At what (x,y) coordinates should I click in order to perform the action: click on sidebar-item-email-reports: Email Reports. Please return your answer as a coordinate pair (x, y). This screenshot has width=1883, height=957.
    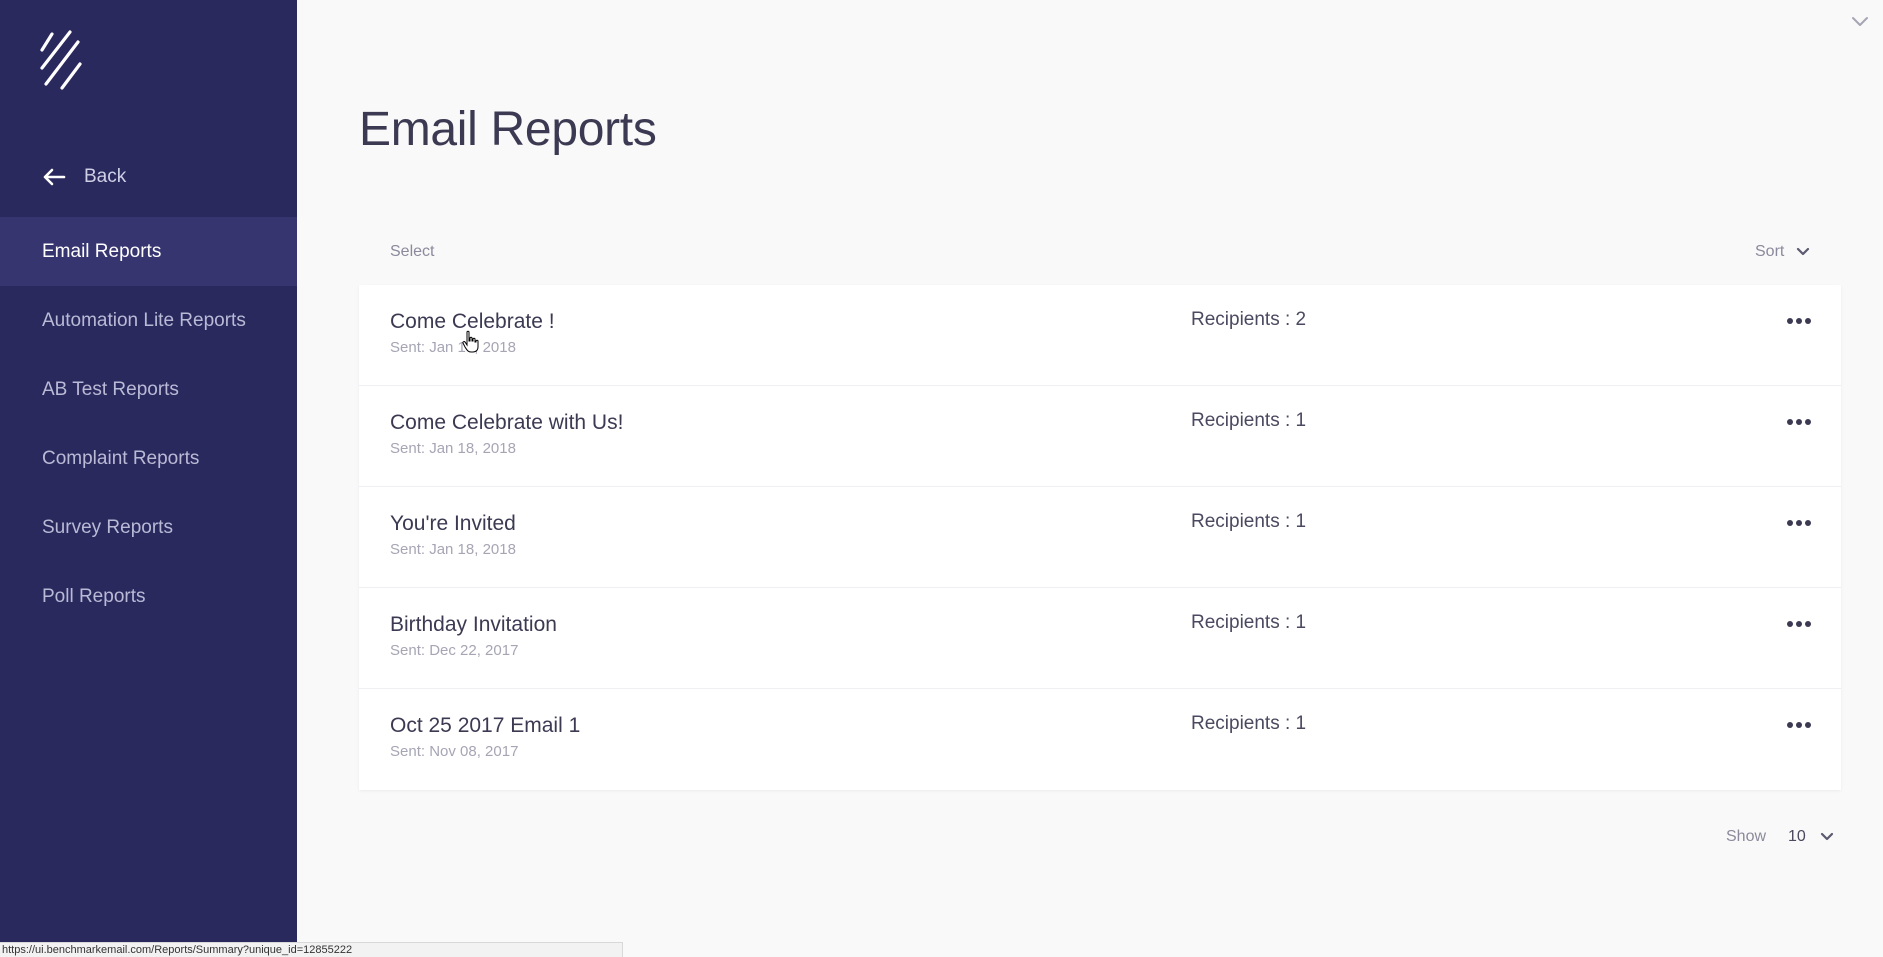
    Looking at the image, I should click on (148, 251).